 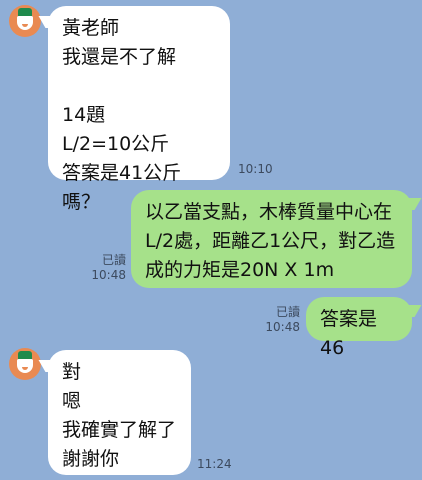 What do you see at coordinates (119, 412) in the screenshot?
I see `incoming-message: 對 嗯 我確實了解了 謝謝你` at bounding box center [119, 412].